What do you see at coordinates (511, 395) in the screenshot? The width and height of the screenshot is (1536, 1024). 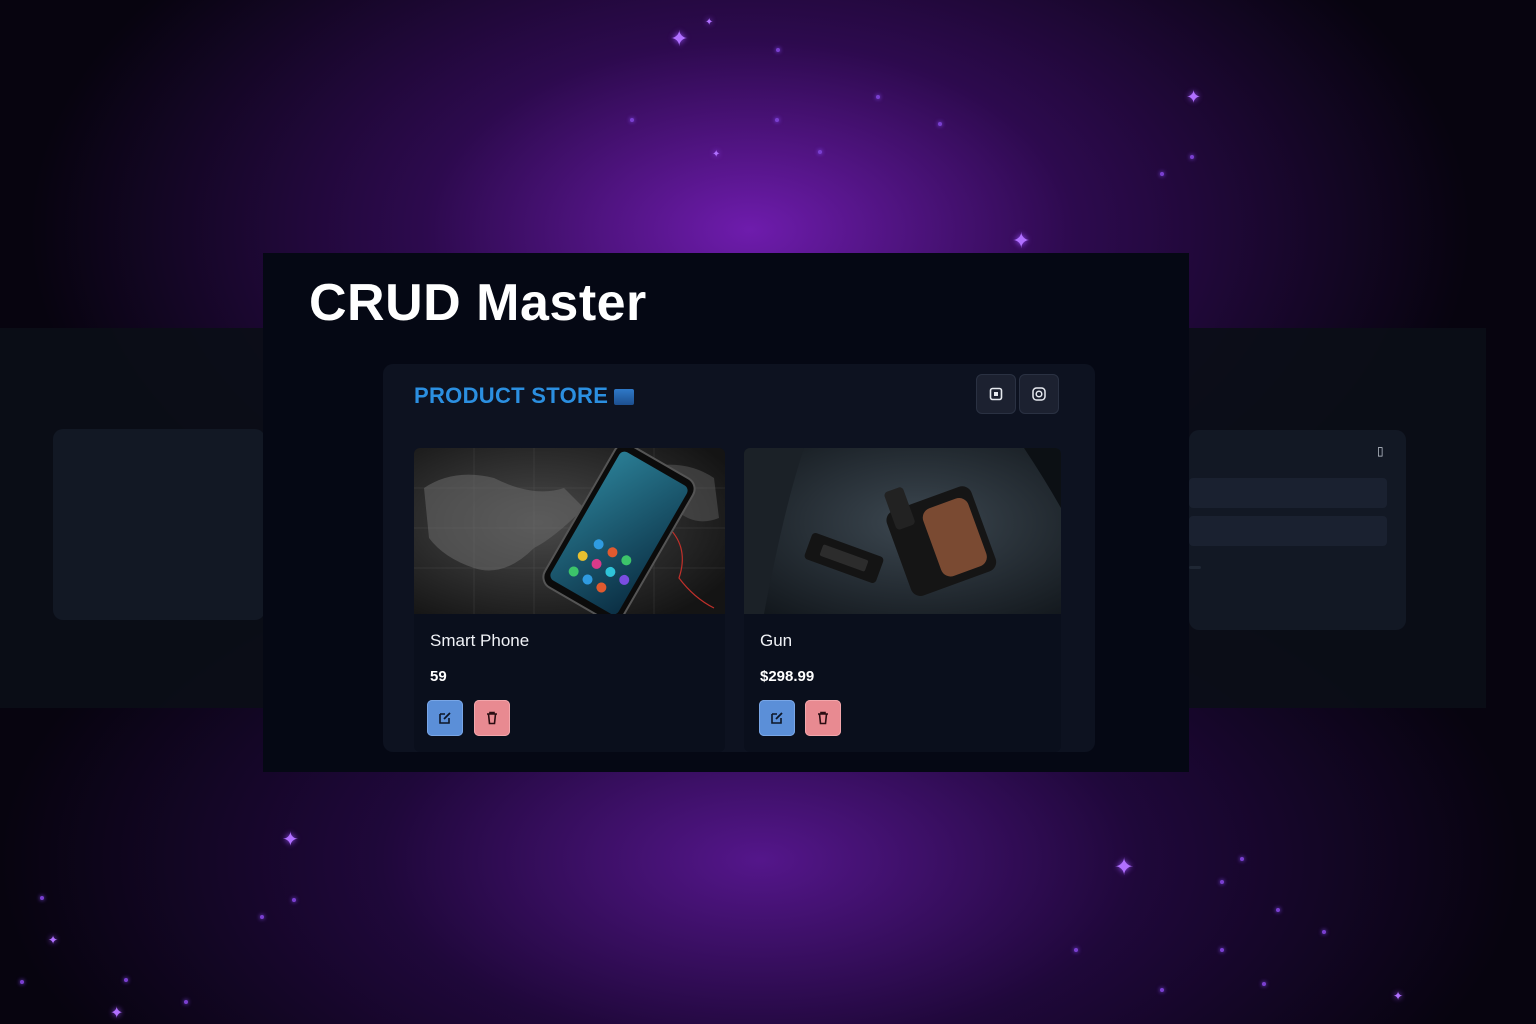 I see `brand-label: PRODUCT STORE` at bounding box center [511, 395].